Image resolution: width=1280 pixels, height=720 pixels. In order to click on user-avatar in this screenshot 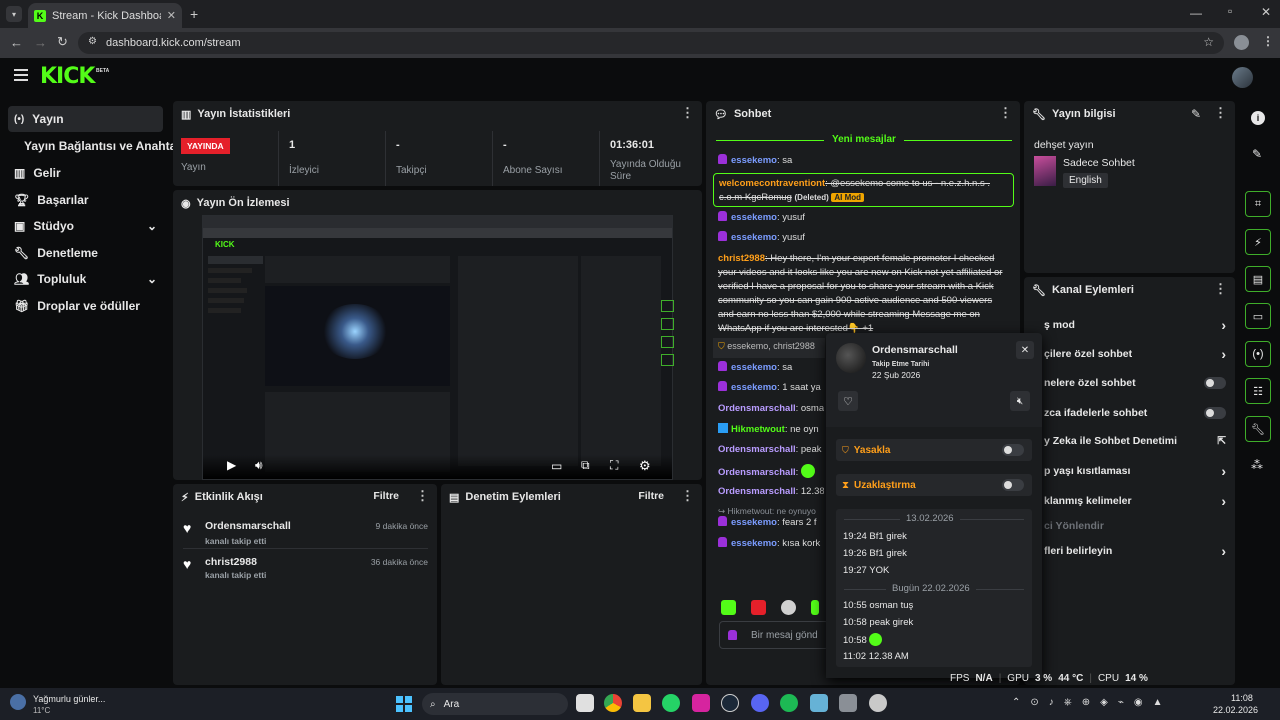, I will do `click(1242, 77)`.